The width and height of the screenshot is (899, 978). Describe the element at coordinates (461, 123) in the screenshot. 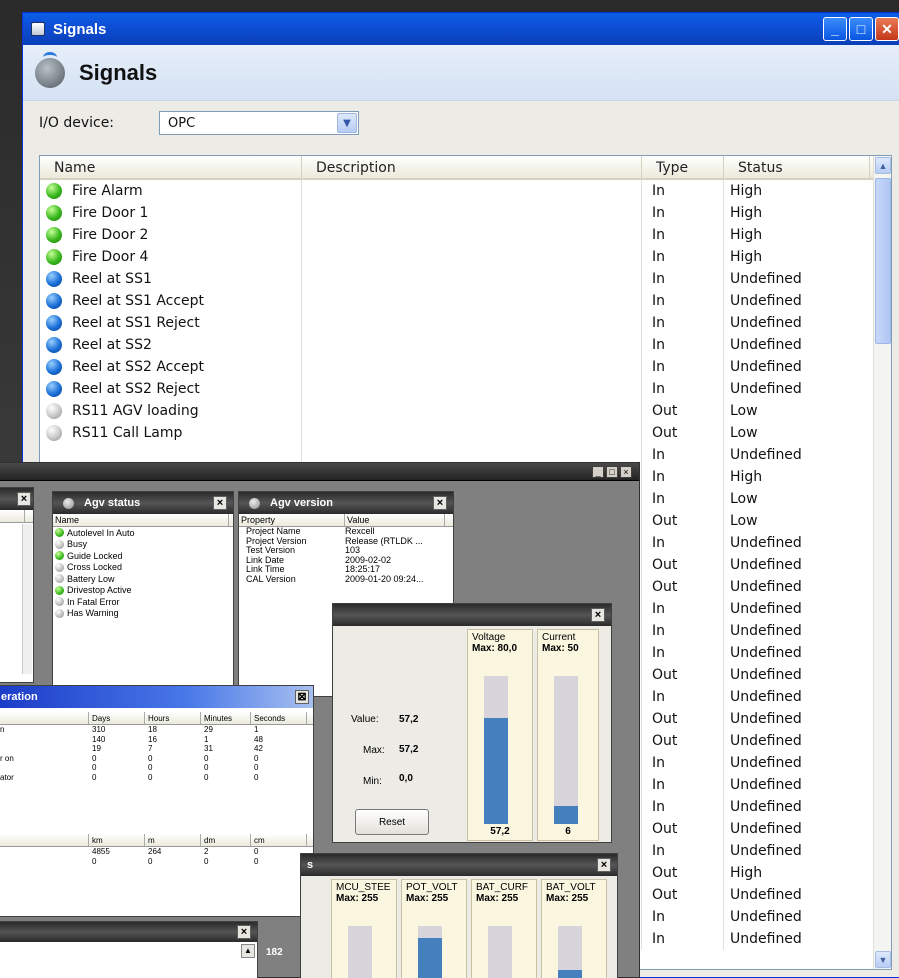

I see `io-device-row: I/O device: OPC ▼` at that location.